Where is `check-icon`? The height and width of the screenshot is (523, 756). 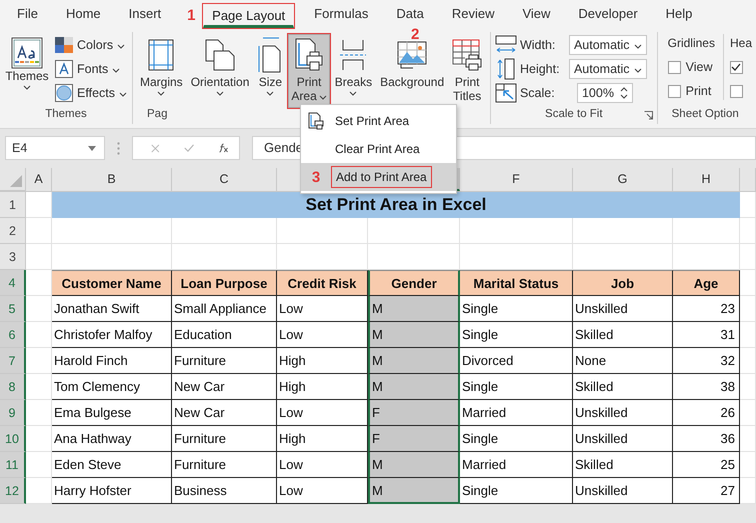 check-icon is located at coordinates (189, 148).